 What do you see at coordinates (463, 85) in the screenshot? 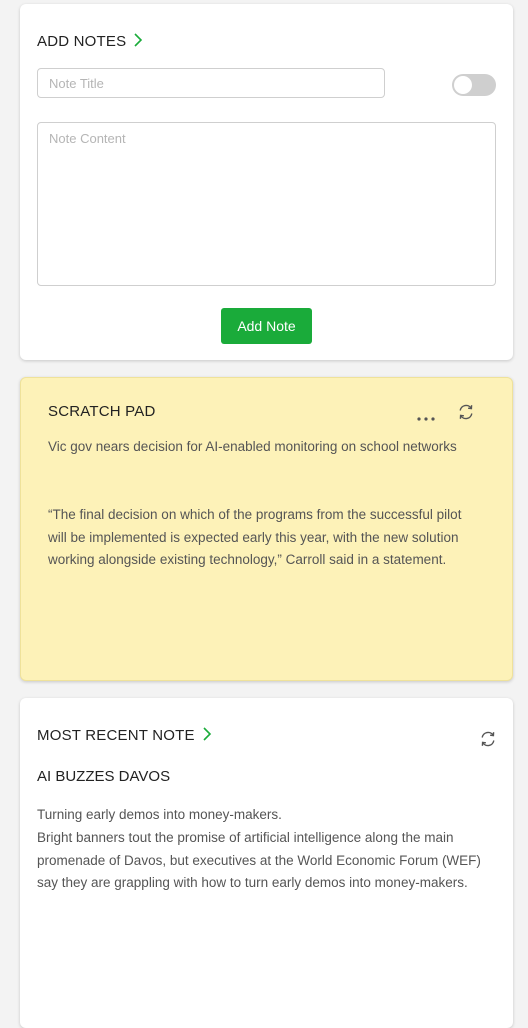
I see `toggle-knob` at bounding box center [463, 85].